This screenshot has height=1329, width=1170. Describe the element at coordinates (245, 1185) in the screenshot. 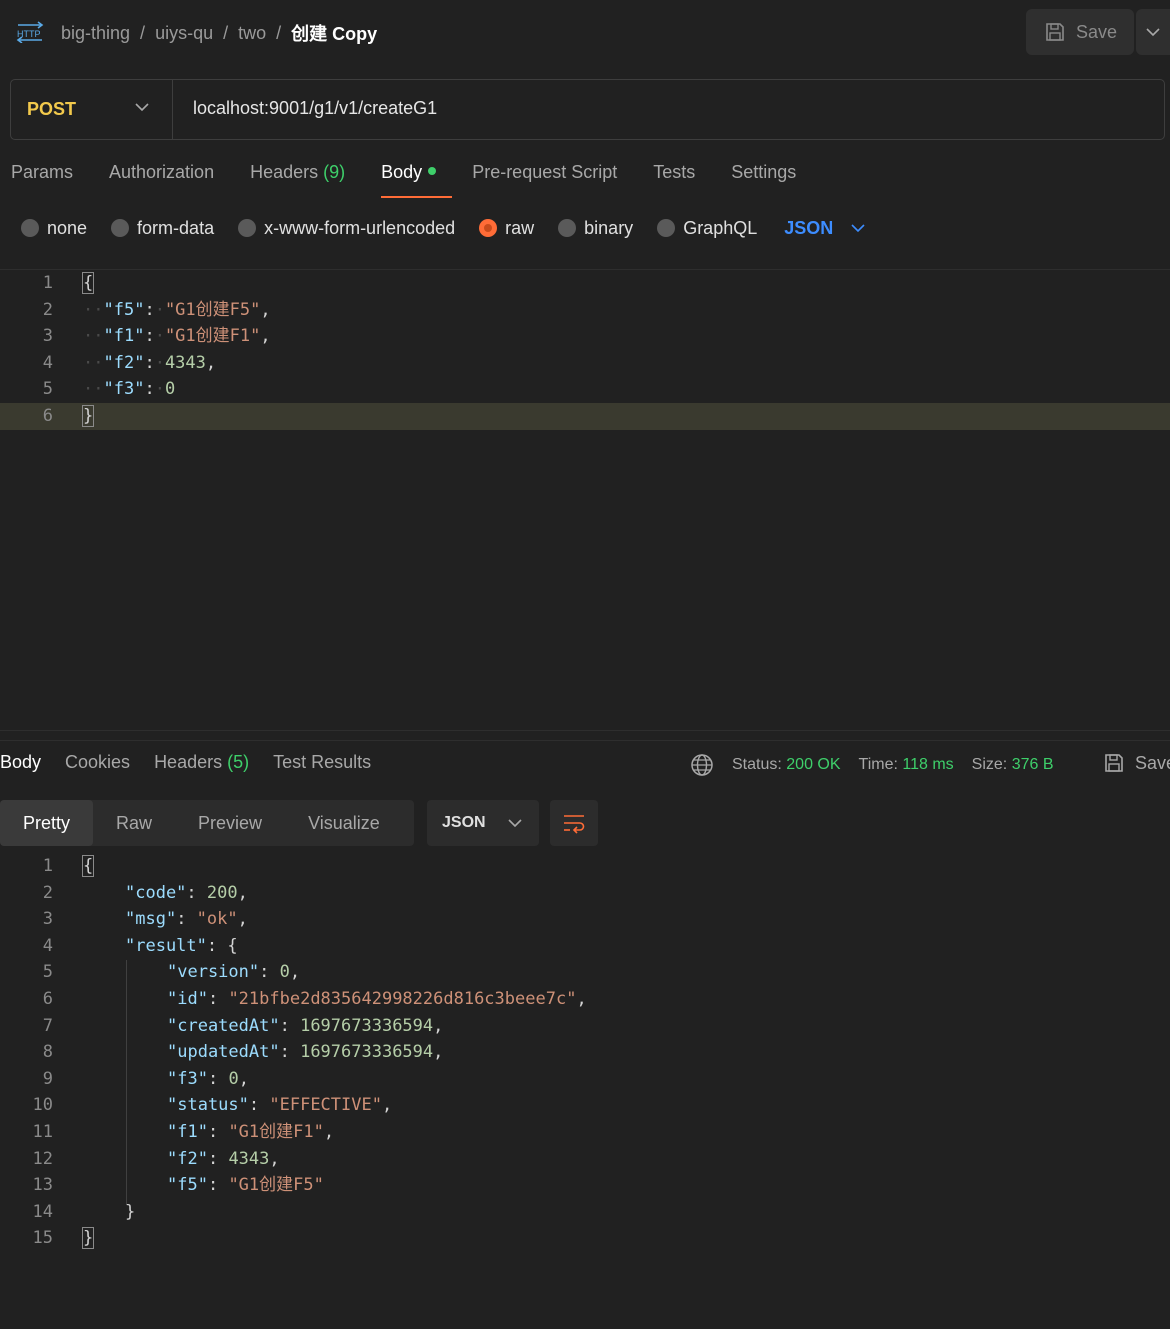

I see `line-content: "f5": "G1创建F5"` at that location.